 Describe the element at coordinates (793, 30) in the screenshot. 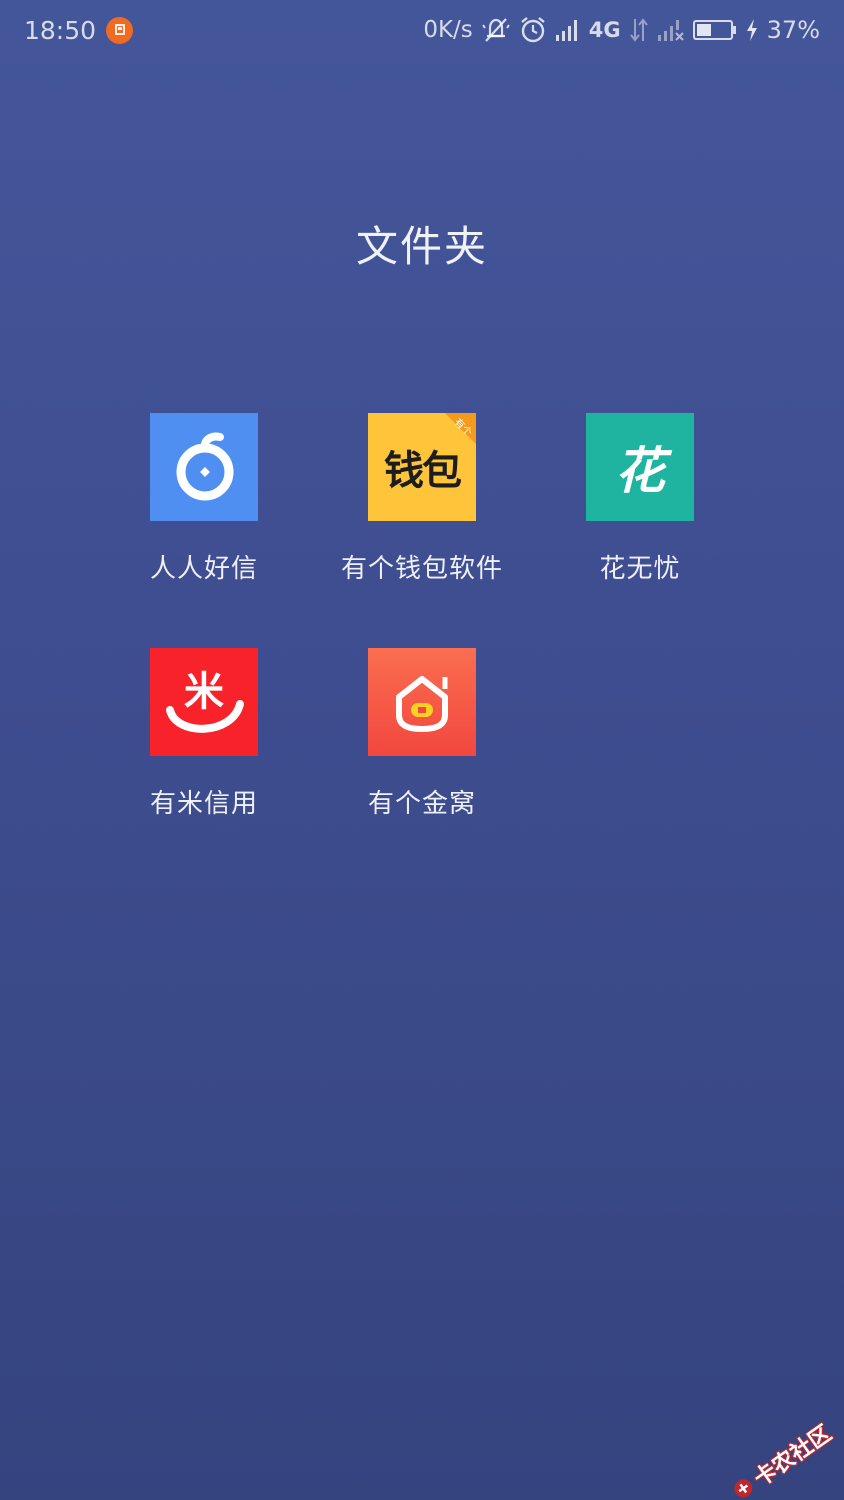

I see `battery-percent: 37%` at that location.